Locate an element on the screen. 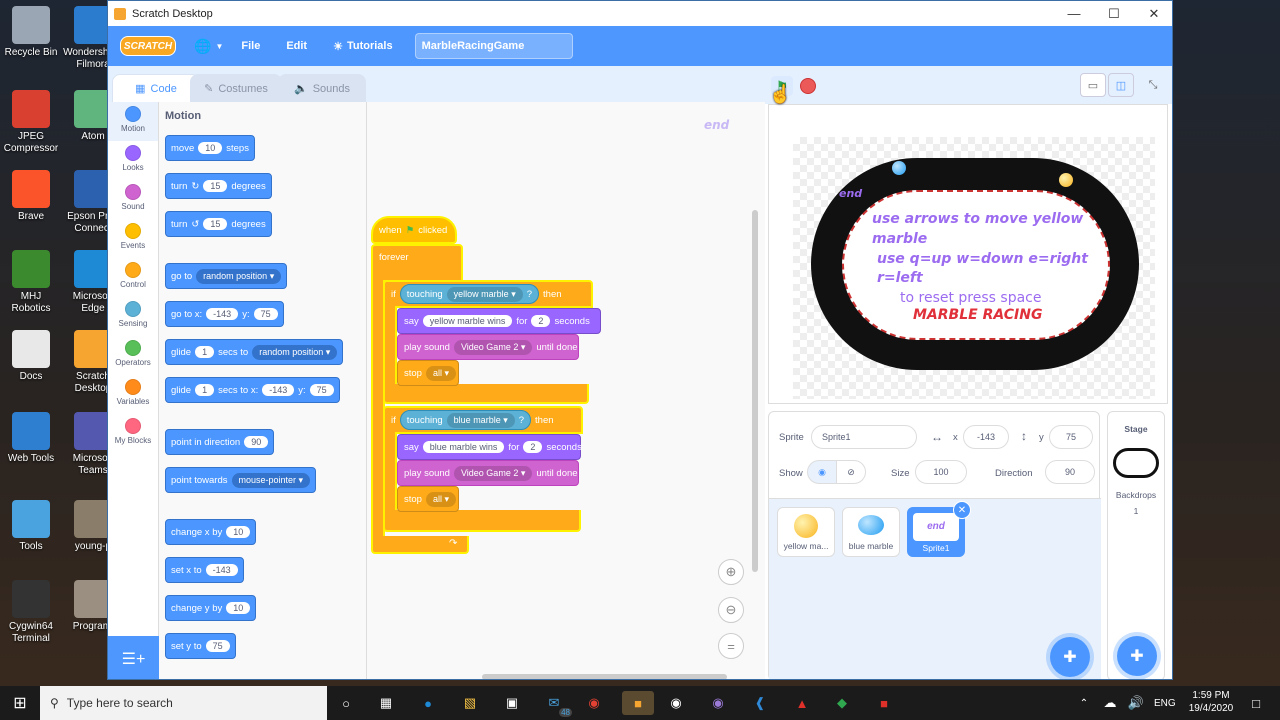 The image size is (1280, 720). stage-selector-panel: Stage Backdrops 1 ✚ is located at coordinates (1136, 545).